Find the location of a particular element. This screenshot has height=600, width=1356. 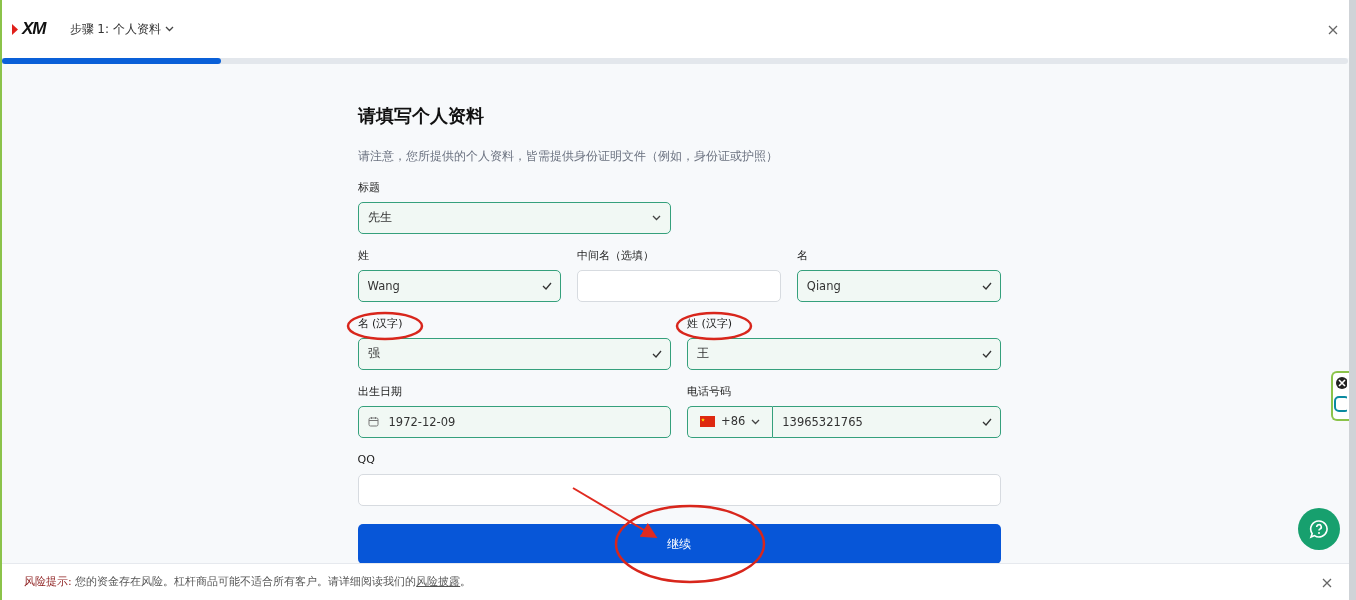

input-field: Qiang is located at coordinates (898, 285).